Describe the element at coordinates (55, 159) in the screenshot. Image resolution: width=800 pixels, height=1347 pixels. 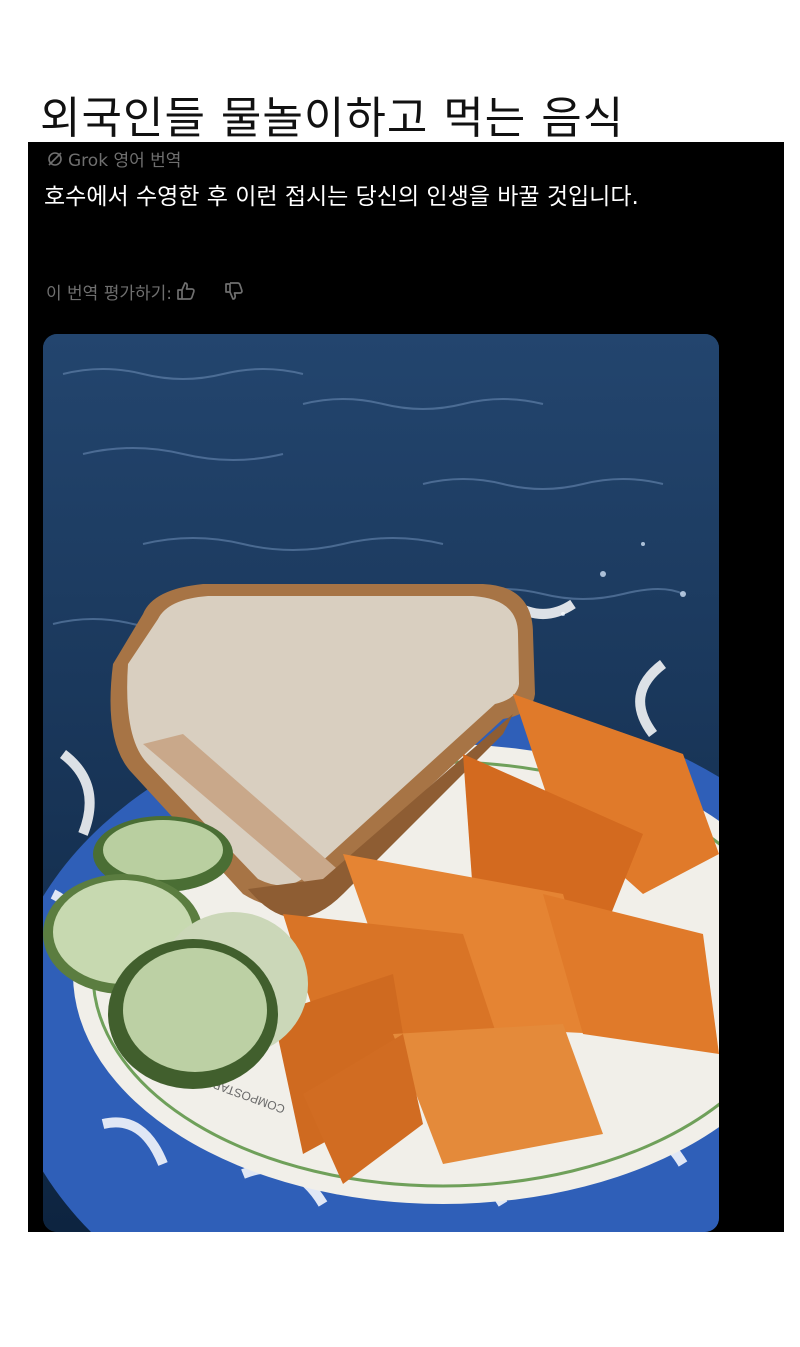
I see `grok-icon` at that location.